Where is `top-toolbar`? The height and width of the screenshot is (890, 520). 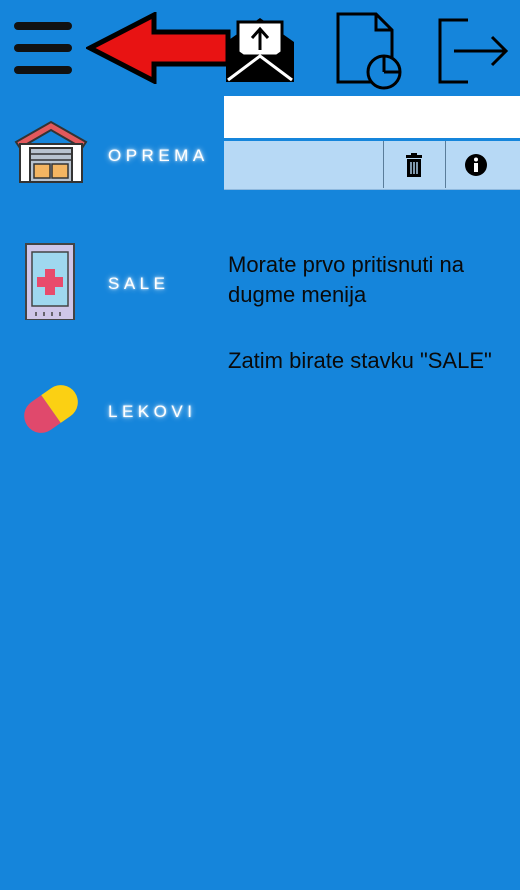
top-toolbar is located at coordinates (260, 48).